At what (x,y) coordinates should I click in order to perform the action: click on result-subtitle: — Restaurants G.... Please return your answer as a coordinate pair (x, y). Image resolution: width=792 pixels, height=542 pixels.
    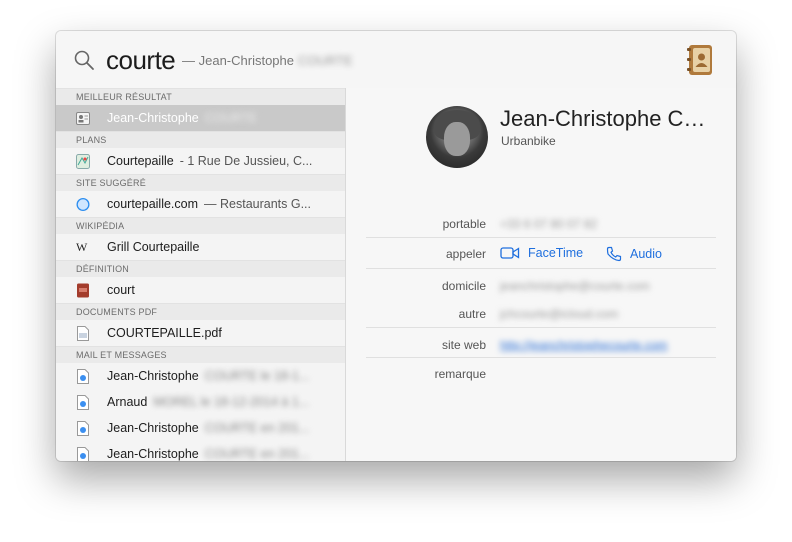
    Looking at the image, I should click on (257, 204).